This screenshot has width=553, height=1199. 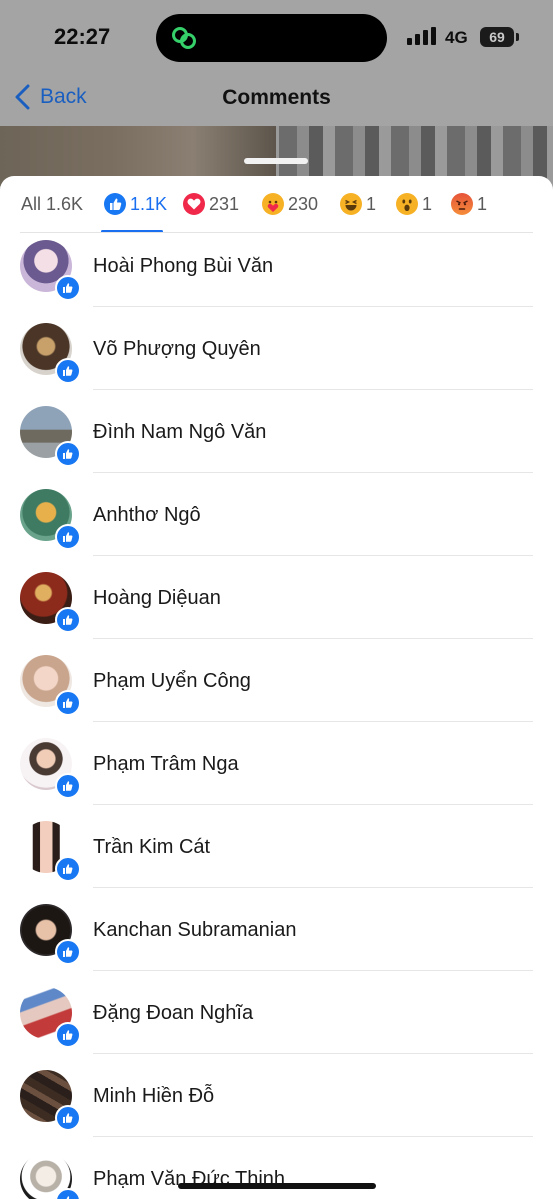 I want to click on reactor-name: Minh Hiền Đỗ, so click(x=153, y=1096).